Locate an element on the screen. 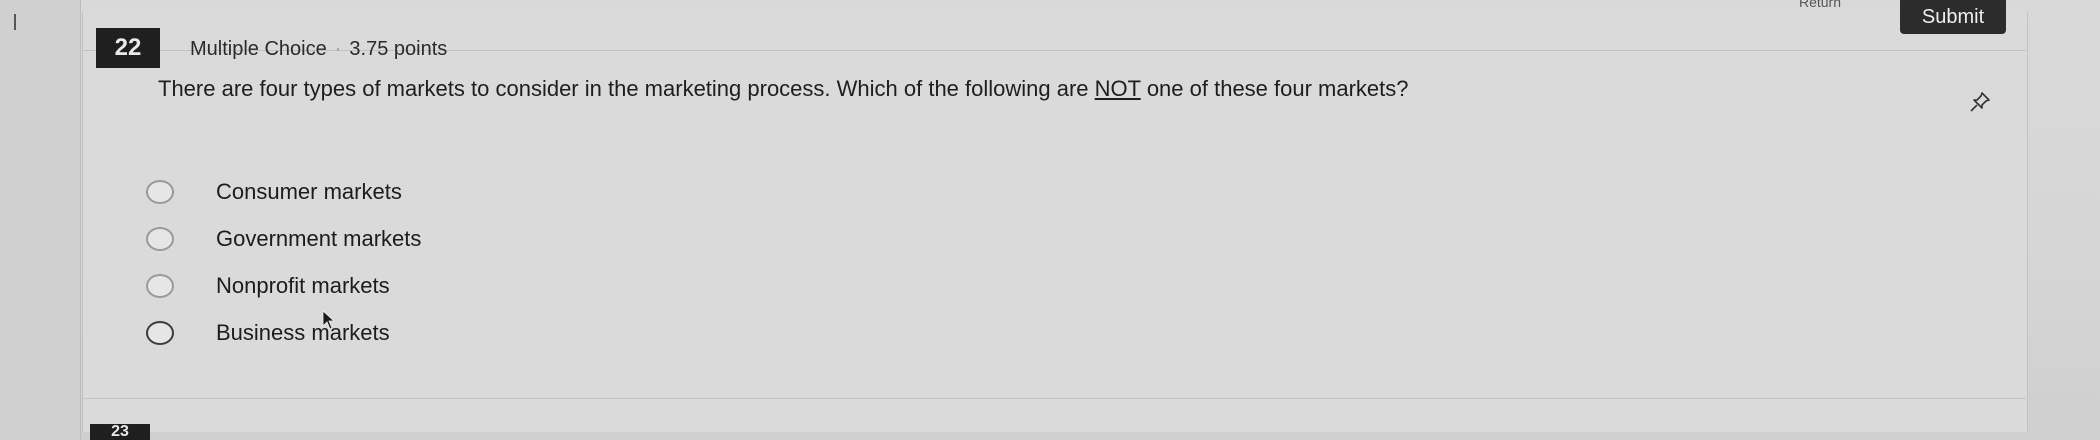 The image size is (2100, 440). option-business-markets: Business markets is located at coordinates (283, 332).